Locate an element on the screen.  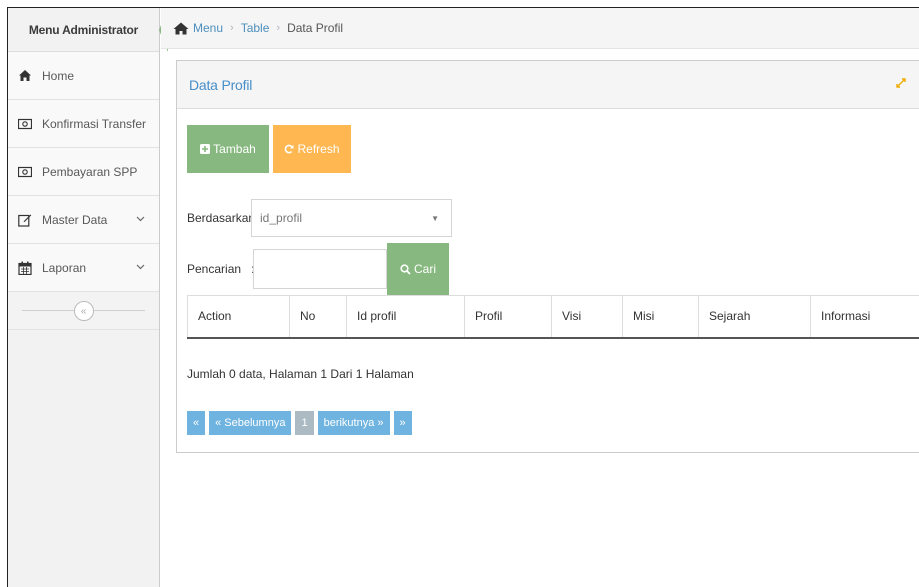
search-label-text: Pencarian is located at coordinates (214, 269).